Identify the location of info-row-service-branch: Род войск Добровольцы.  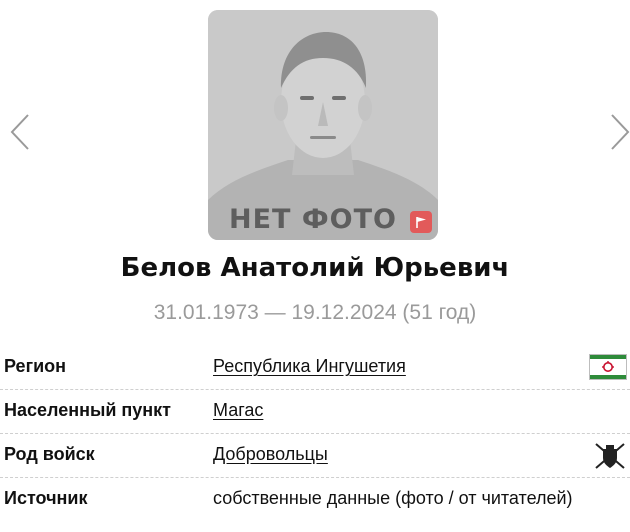
(315, 456).